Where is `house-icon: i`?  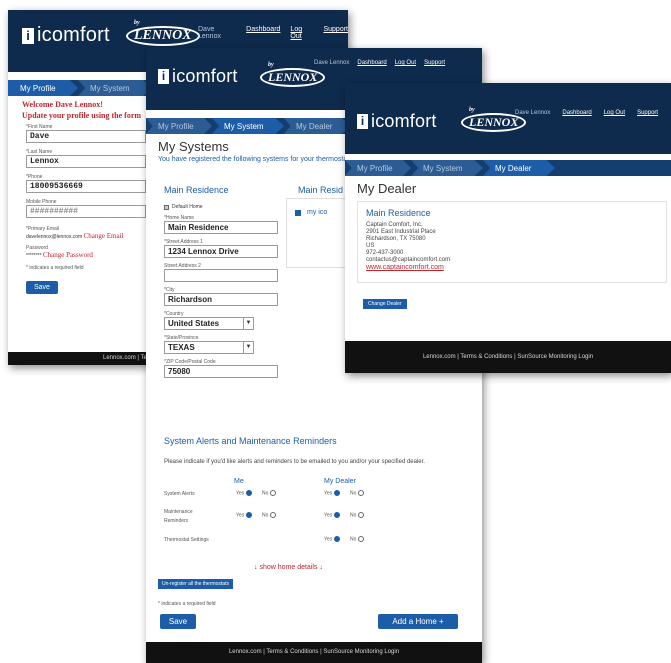
house-icon: i is located at coordinates (163, 76).